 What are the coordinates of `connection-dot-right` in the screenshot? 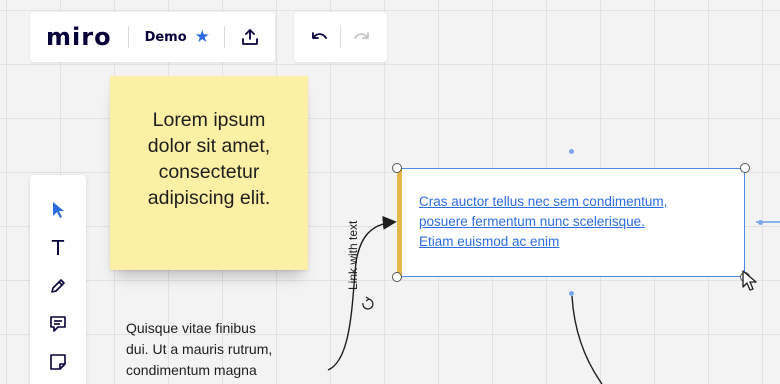 It's located at (760, 222).